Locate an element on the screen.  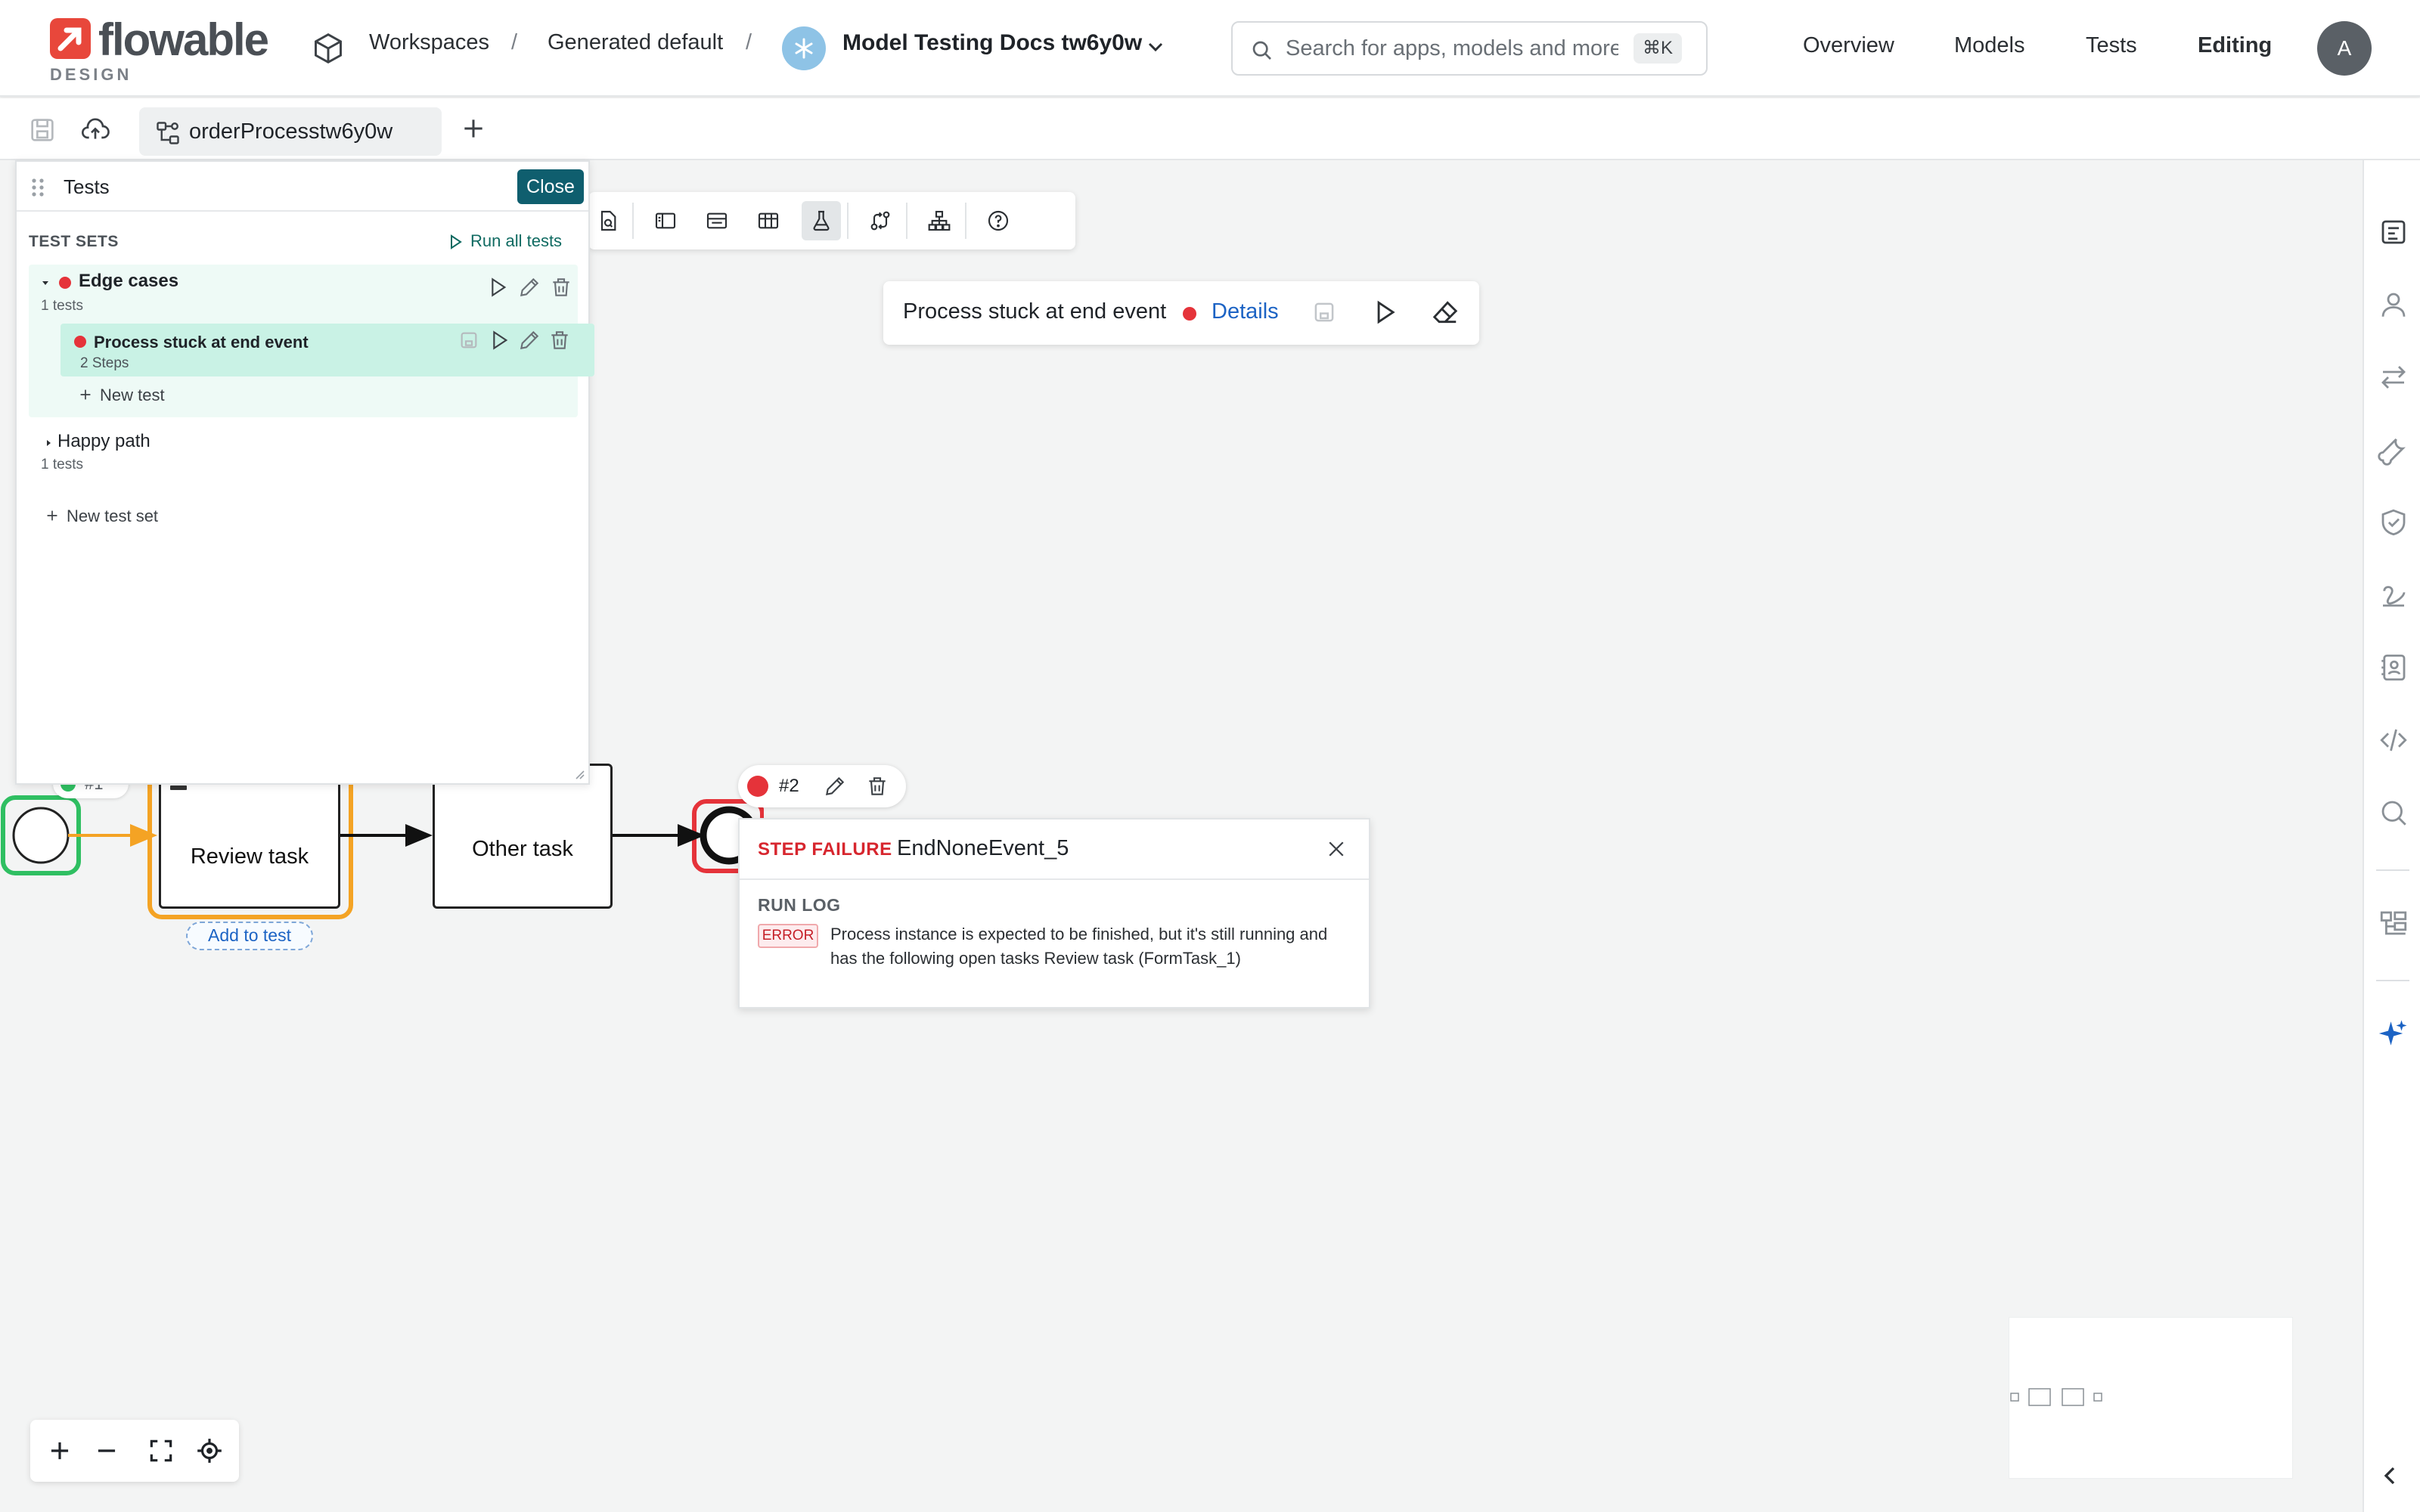
cloud-upload-icon is located at coordinates (95, 130).